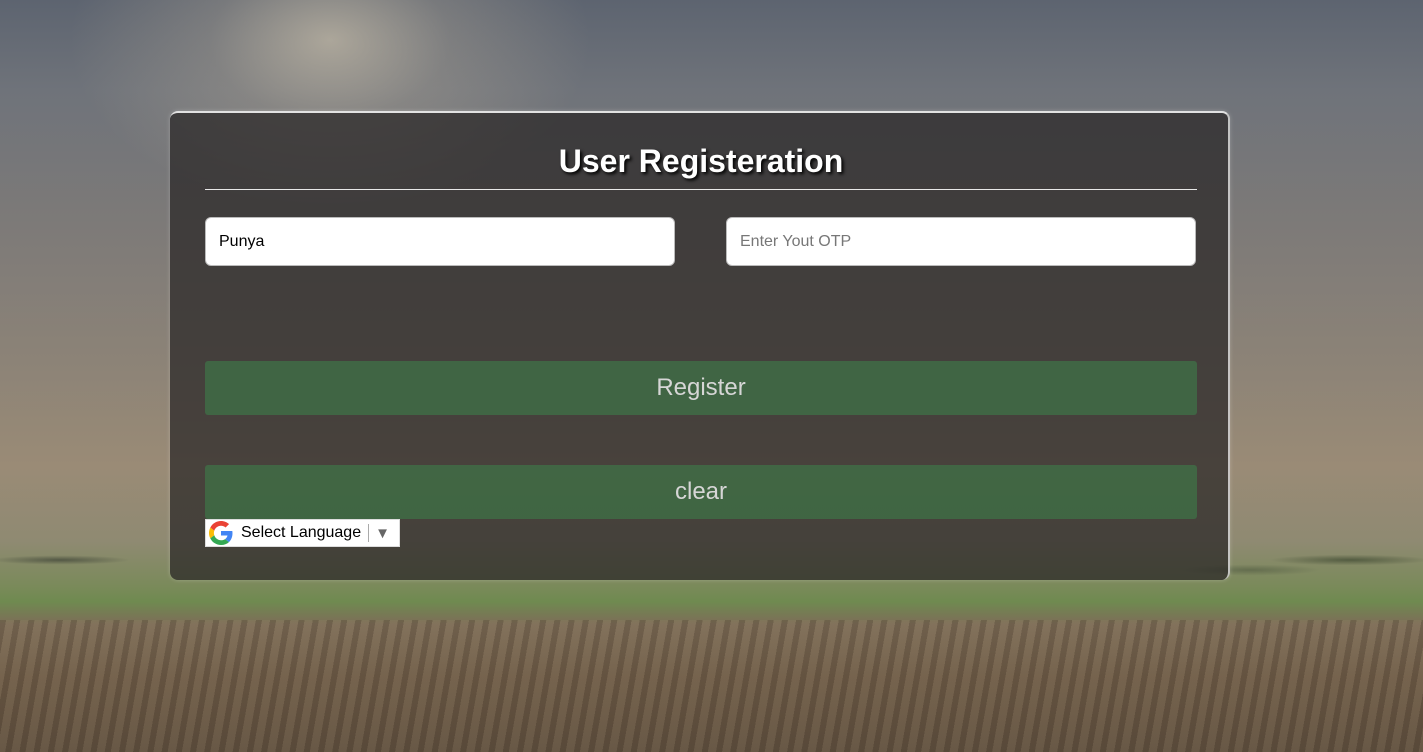 Image resolution: width=1423 pixels, height=752 pixels. I want to click on otp-input, so click(961, 241).